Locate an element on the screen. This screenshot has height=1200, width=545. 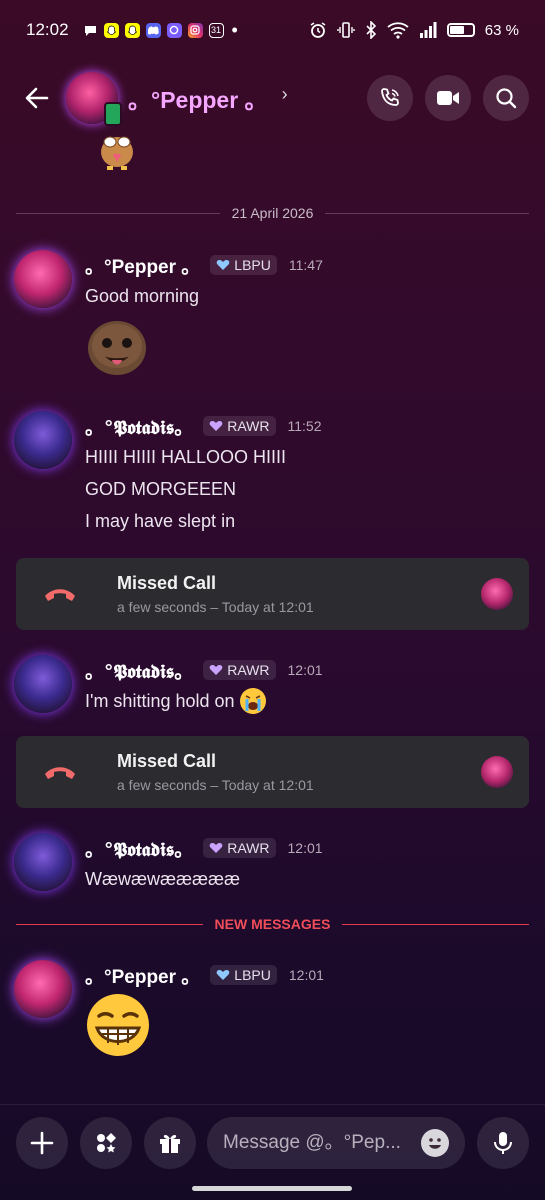
date-divider-label: 21 April 2026 is located at coordinates (272, 213).